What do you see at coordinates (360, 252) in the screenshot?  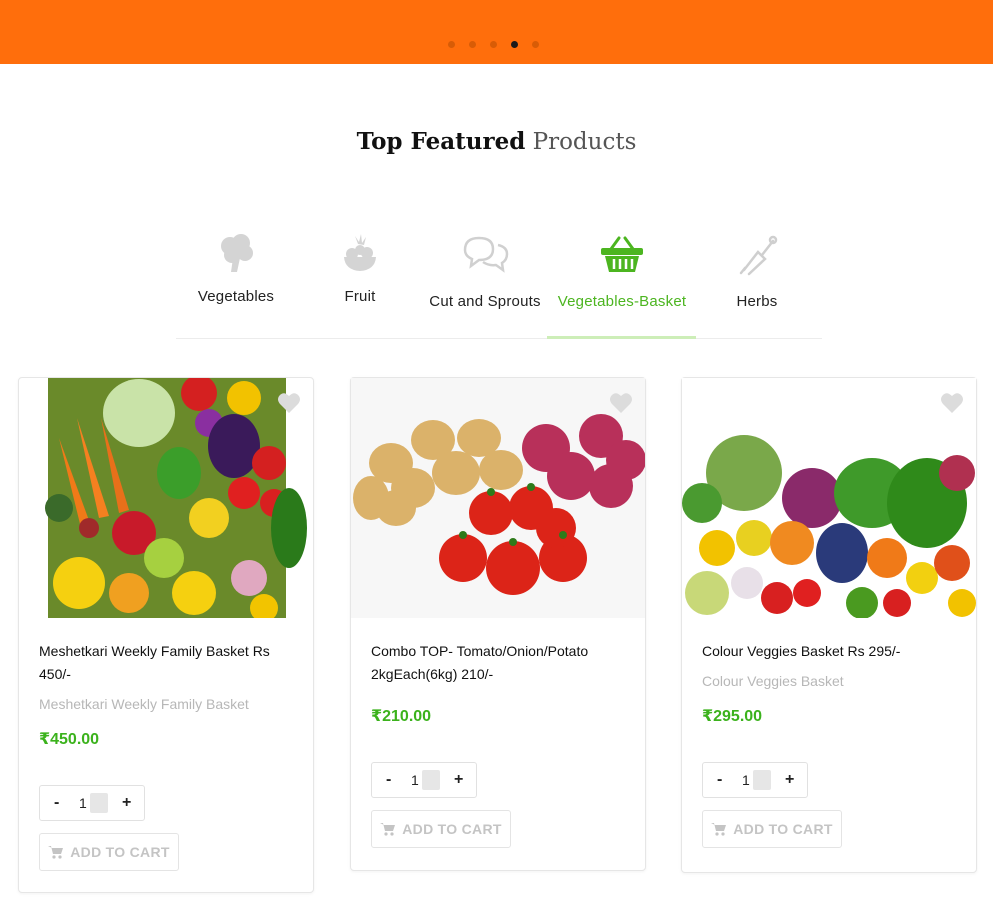 I see `fruit-bowl-icon` at bounding box center [360, 252].